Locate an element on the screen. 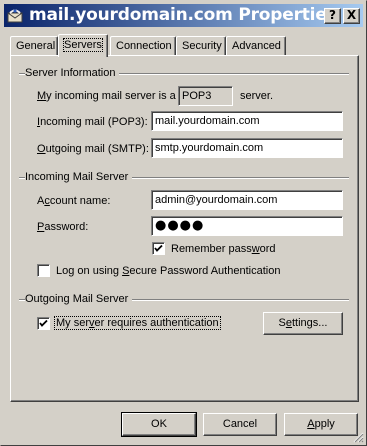 The width and height of the screenshot is (367, 446). outgoing-mail-label: Outgoing mail (SMTP): is located at coordinates (93, 149).